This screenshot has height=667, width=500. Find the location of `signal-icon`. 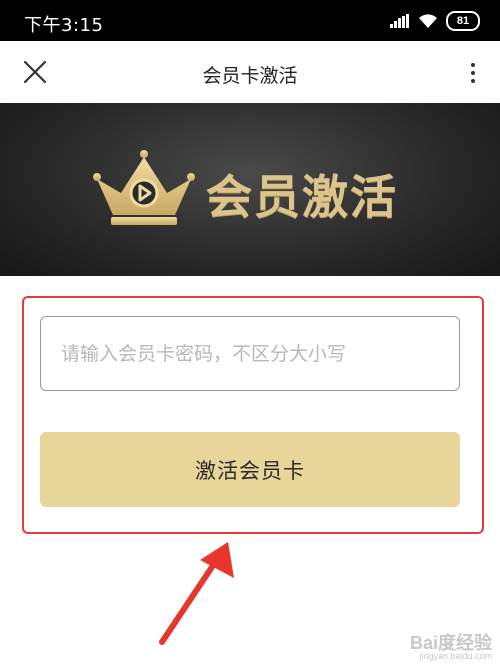

signal-icon is located at coordinates (399, 21).